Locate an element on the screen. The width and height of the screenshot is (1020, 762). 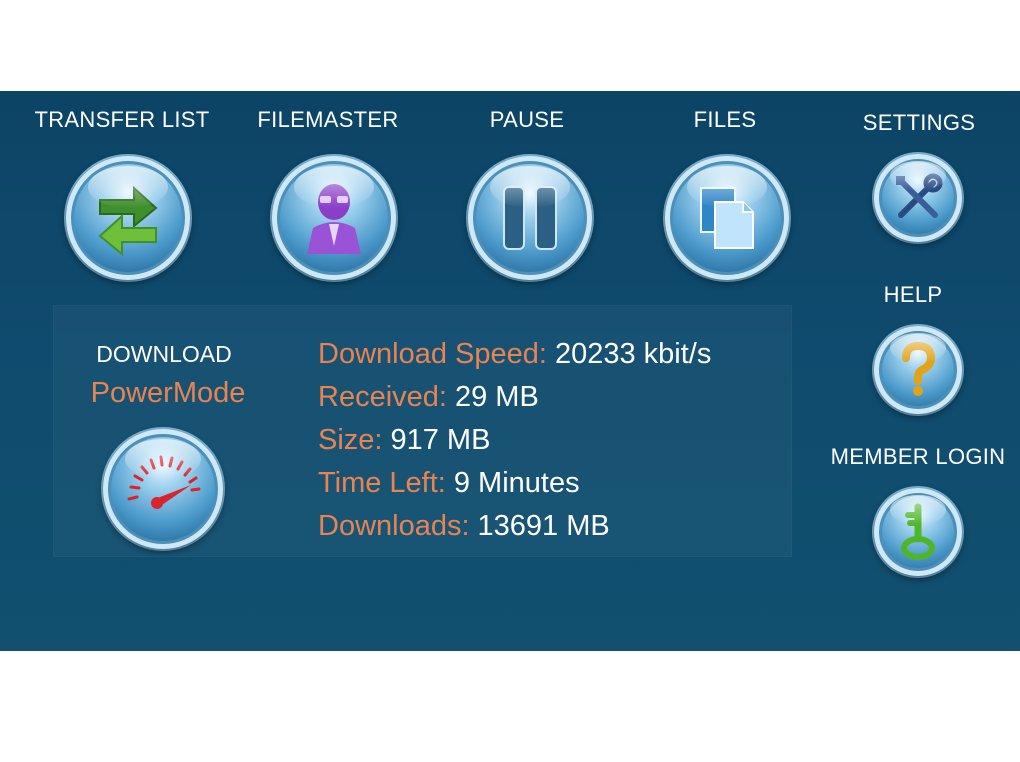
help-label: HELP is located at coordinates (913, 294).